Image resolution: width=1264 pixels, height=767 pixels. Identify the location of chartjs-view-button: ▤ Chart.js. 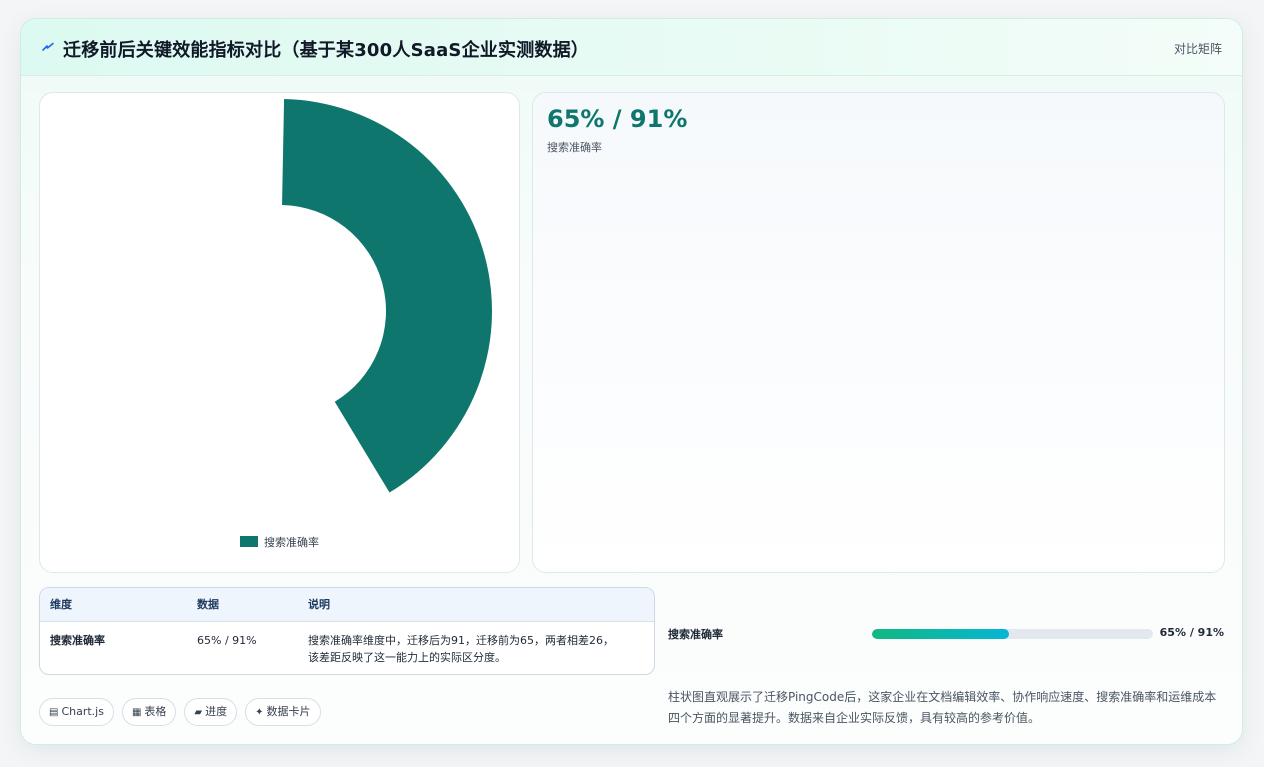
(76, 712).